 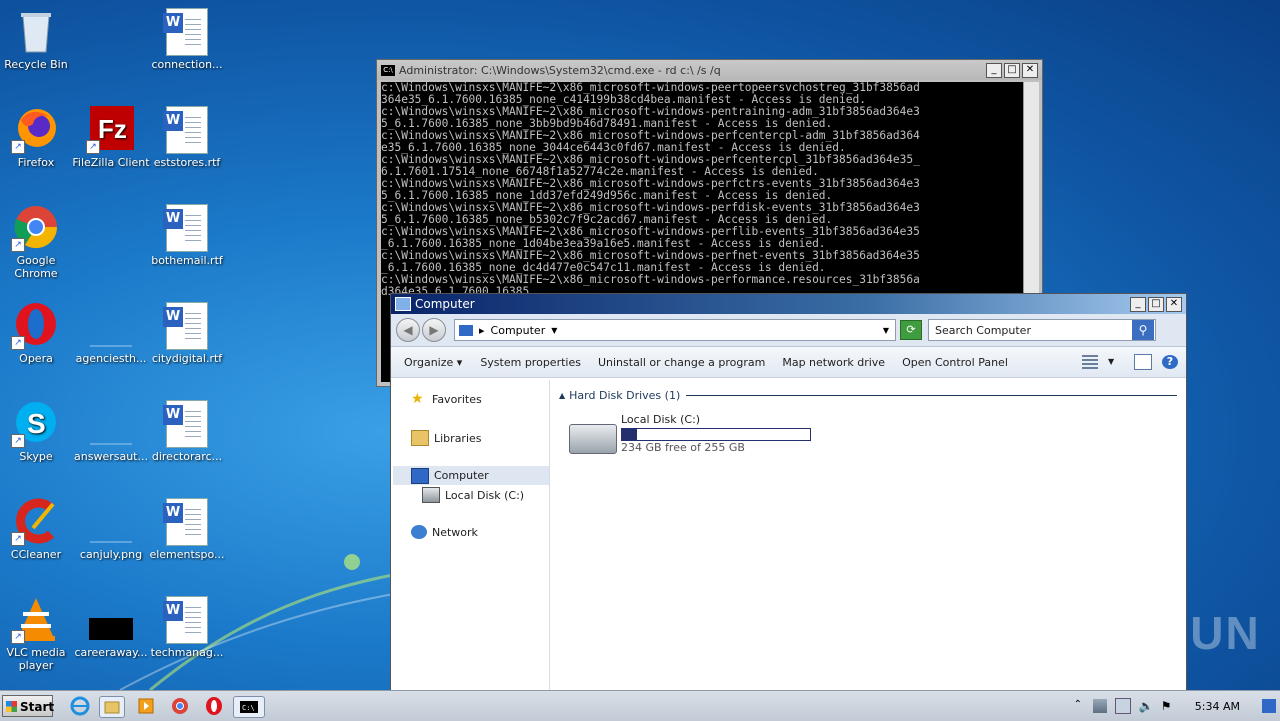 What do you see at coordinates (35, 522) in the screenshot?
I see `ccleaner-icon: ↗` at bounding box center [35, 522].